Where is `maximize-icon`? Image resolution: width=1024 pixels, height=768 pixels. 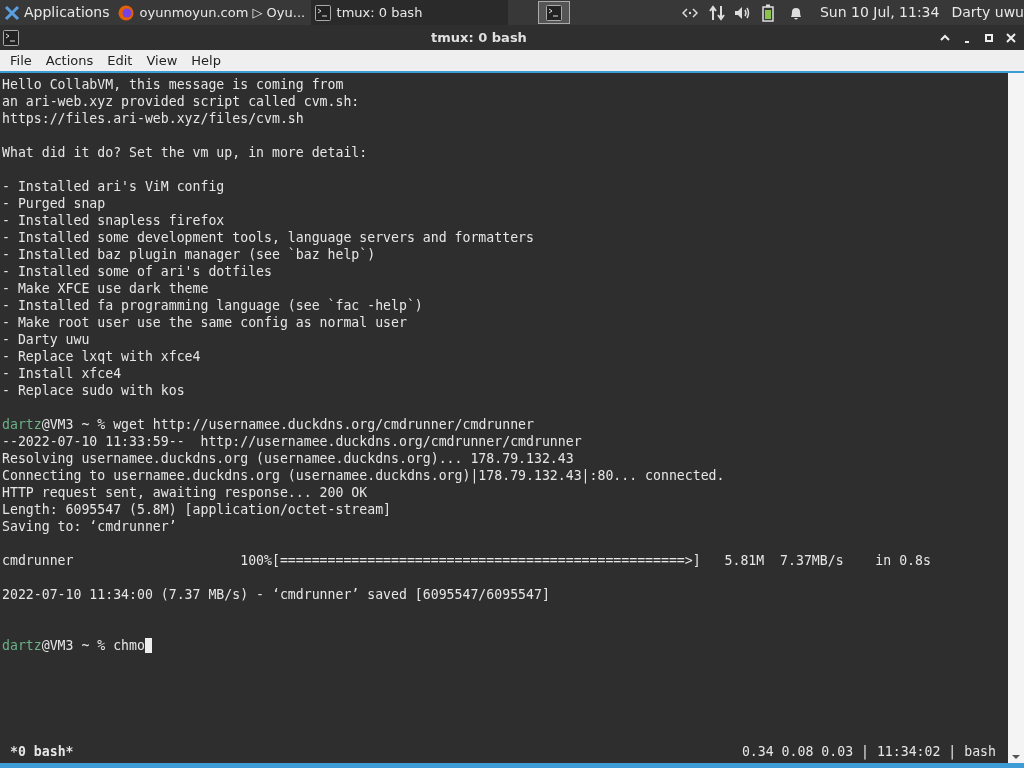
maximize-icon is located at coordinates (989, 37).